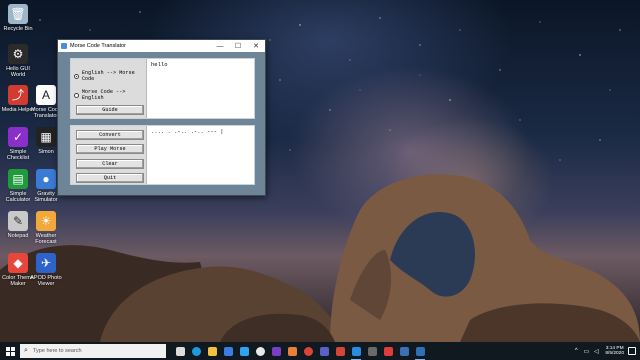 The image size is (640, 360). Describe the element at coordinates (110, 135) in the screenshot. I see `convert-button: Convert` at that location.